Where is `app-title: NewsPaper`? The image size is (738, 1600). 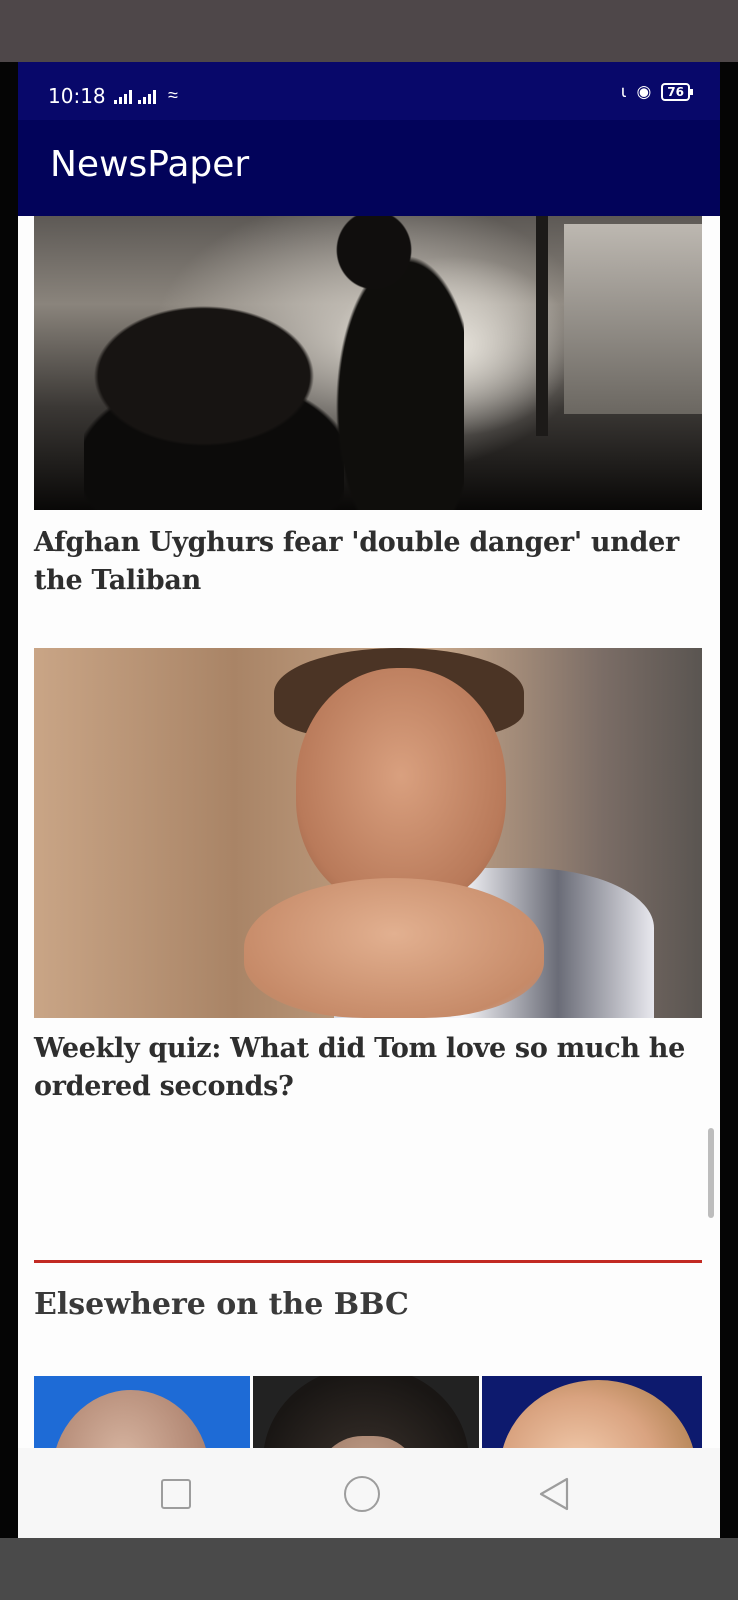 app-title: NewsPaper is located at coordinates (150, 164).